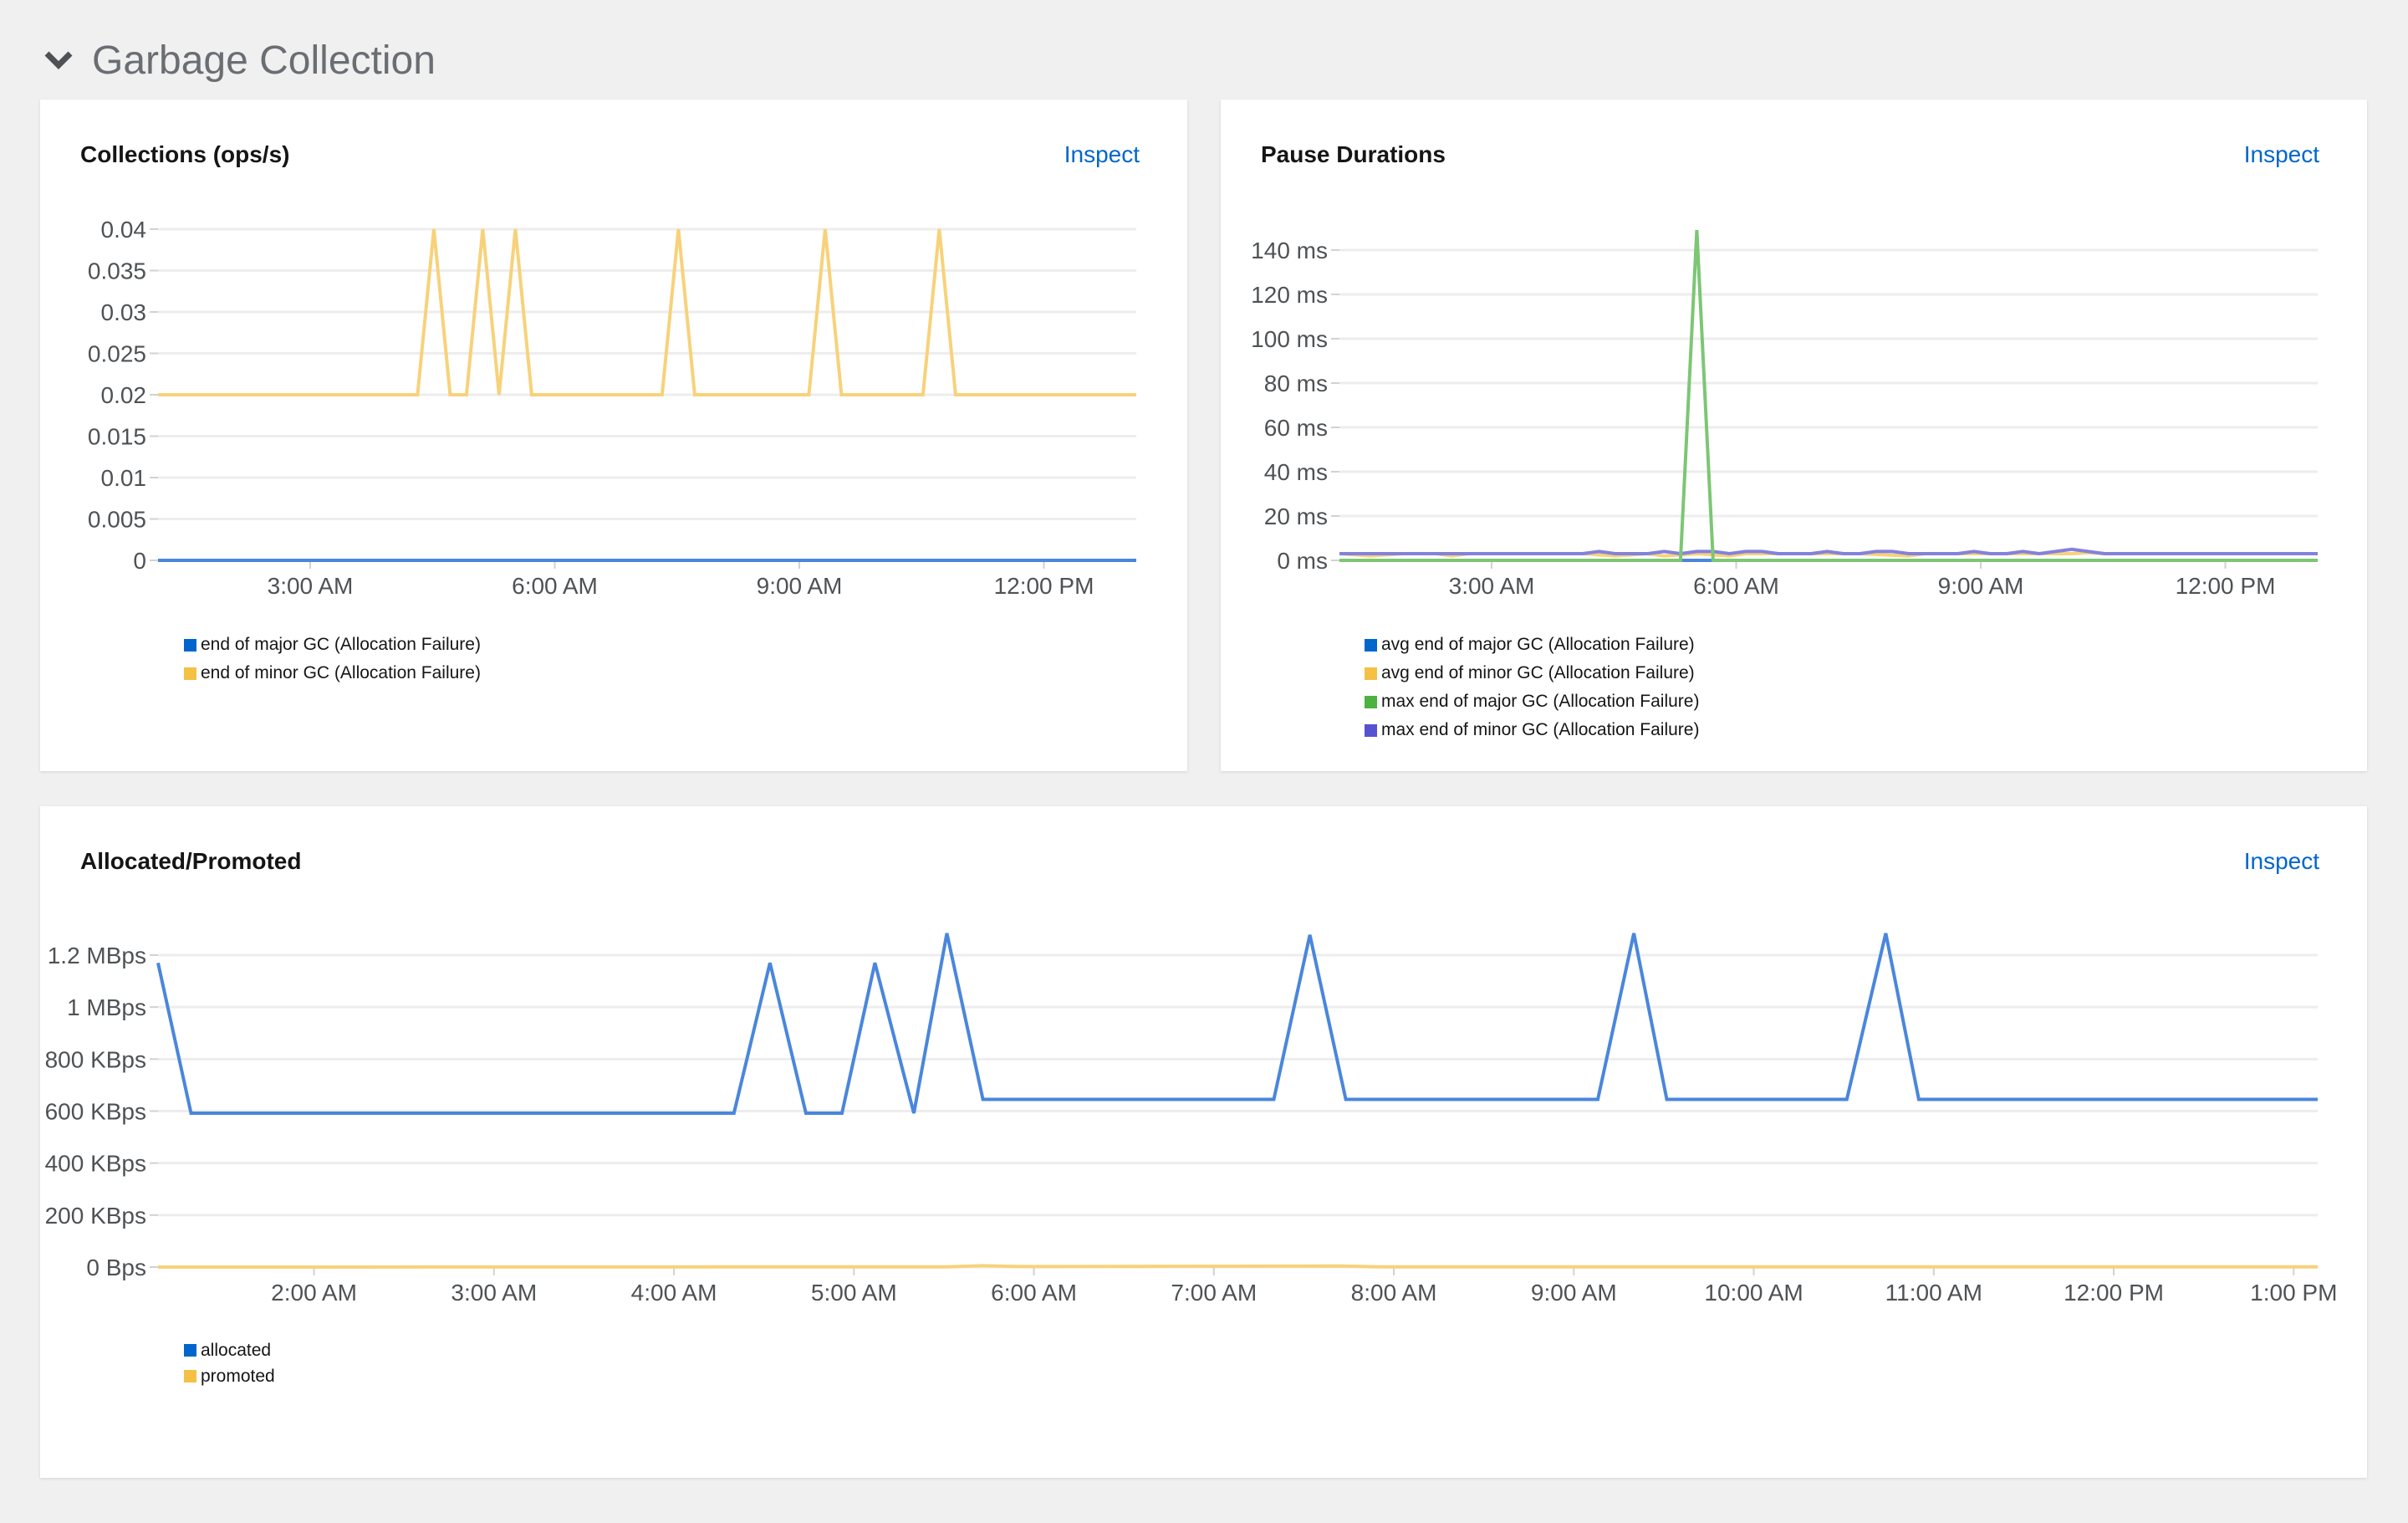 This screenshot has height=1523, width=2408. I want to click on x-tick-label: 2:00 AM, so click(314, 1293).